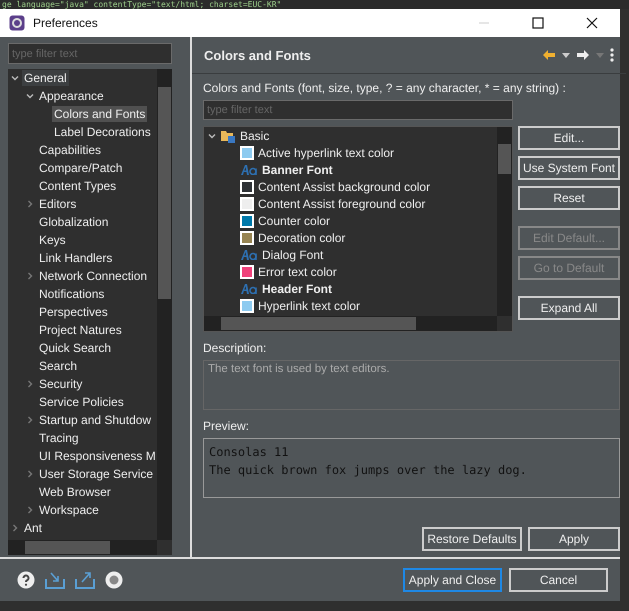 This screenshot has height=611, width=629. Describe the element at coordinates (71, 294) in the screenshot. I see `tree-item: Notifications` at that location.